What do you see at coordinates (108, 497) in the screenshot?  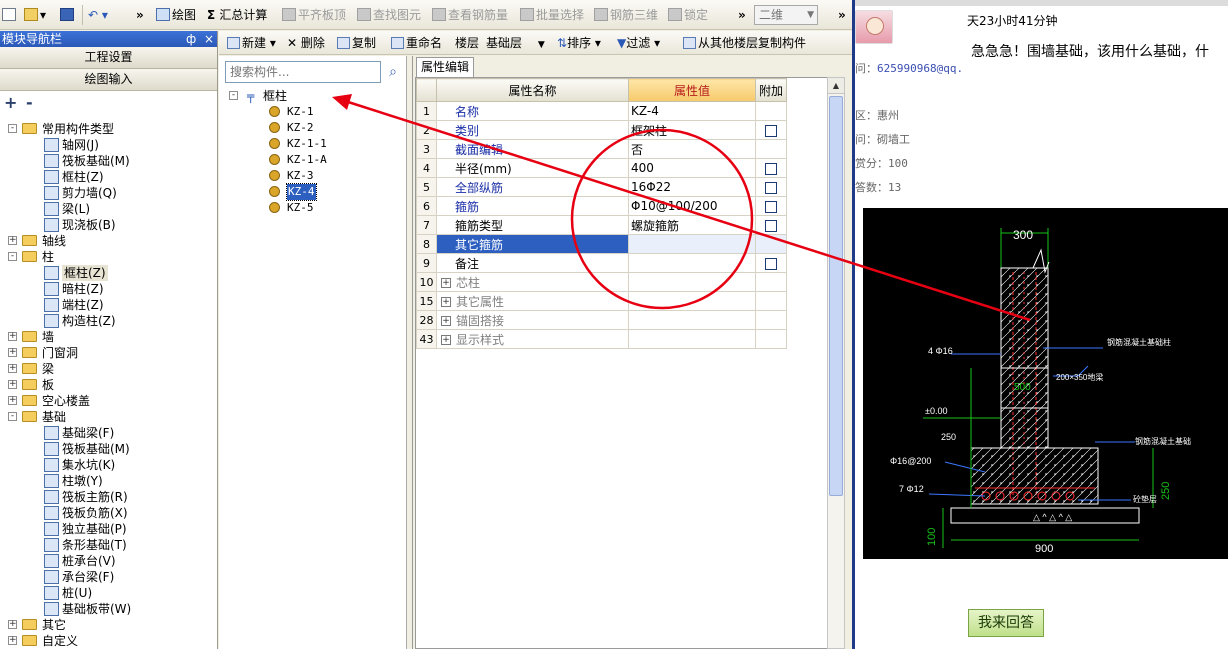 I see `nav-item: 筏板主筋(R)` at bounding box center [108, 497].